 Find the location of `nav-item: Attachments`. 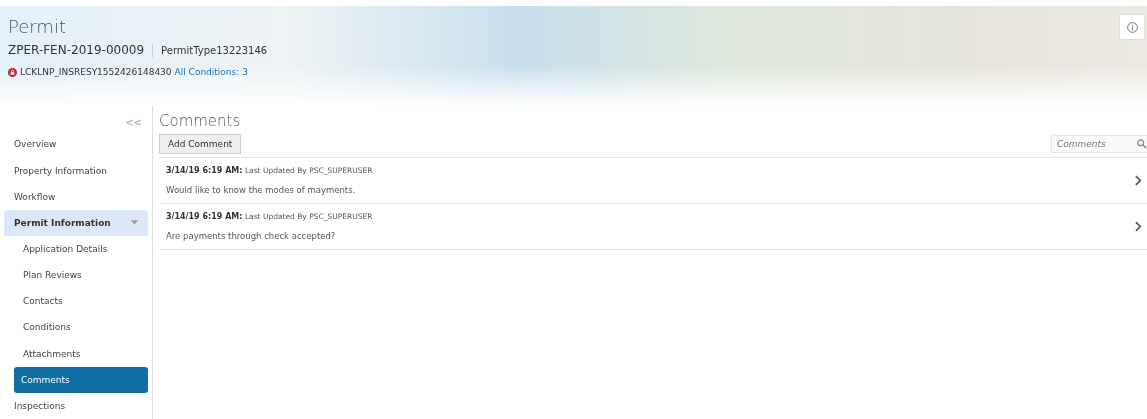

nav-item: Attachments is located at coordinates (76, 353).